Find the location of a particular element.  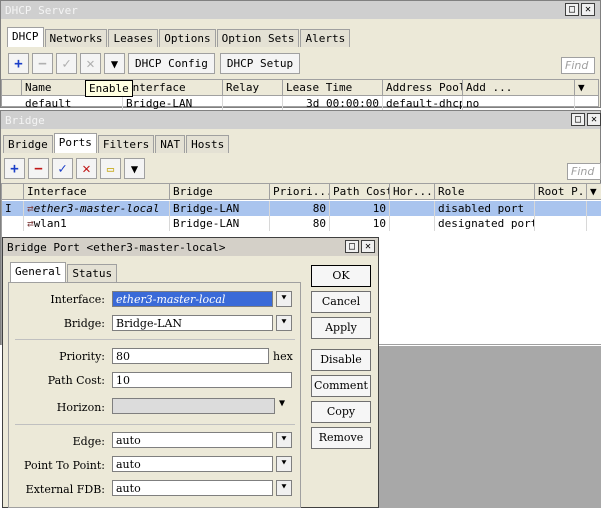

row-interface: Bridge-LAN is located at coordinates (173, 103).